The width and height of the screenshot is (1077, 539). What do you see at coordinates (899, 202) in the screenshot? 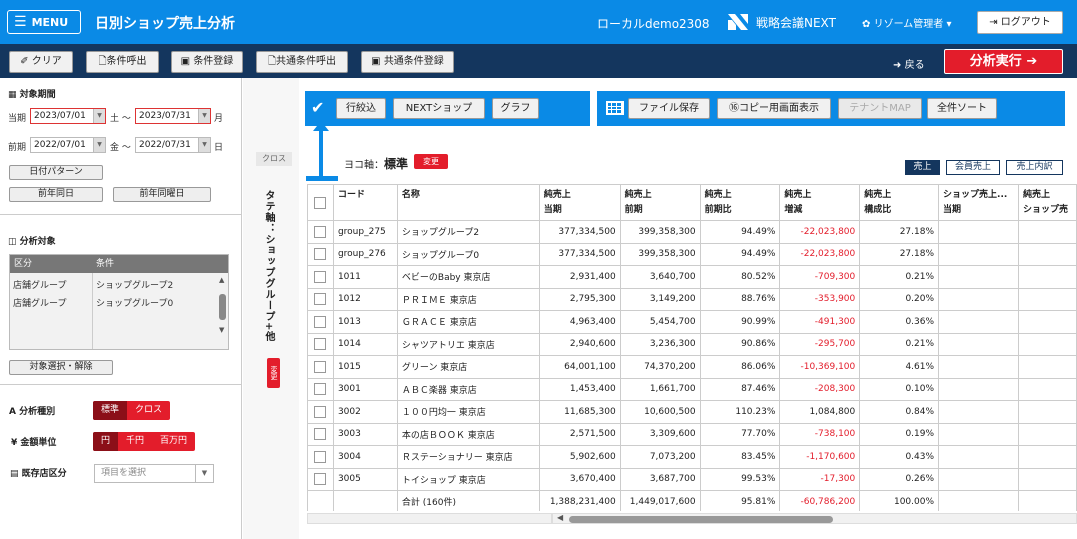
I see `column-header: 純売上 構成比` at bounding box center [899, 202].